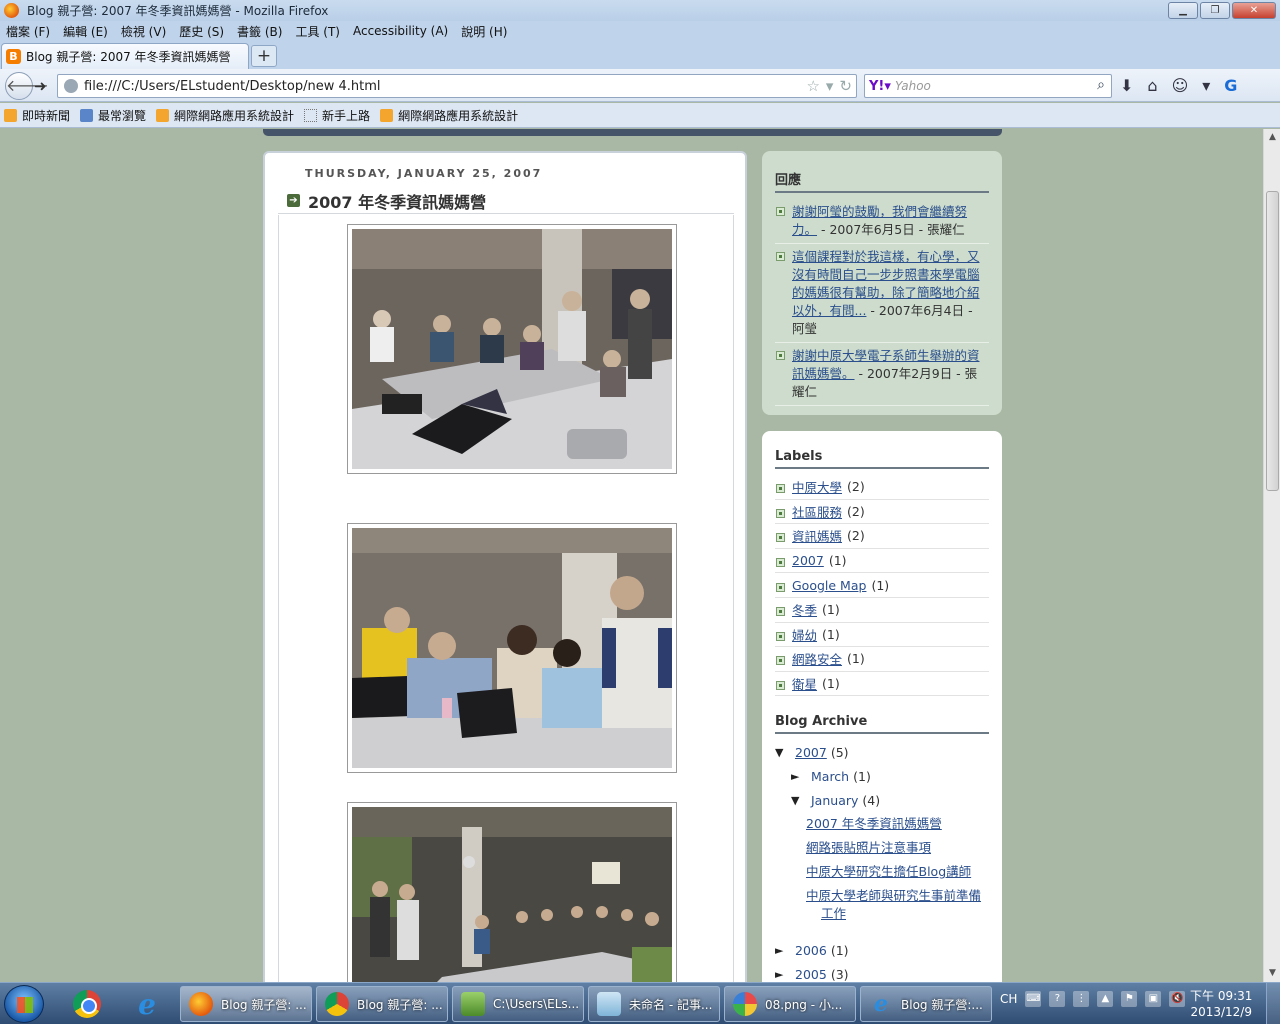 The height and width of the screenshot is (1024, 1280). I want to click on forward-button: ➜, so click(44, 86).